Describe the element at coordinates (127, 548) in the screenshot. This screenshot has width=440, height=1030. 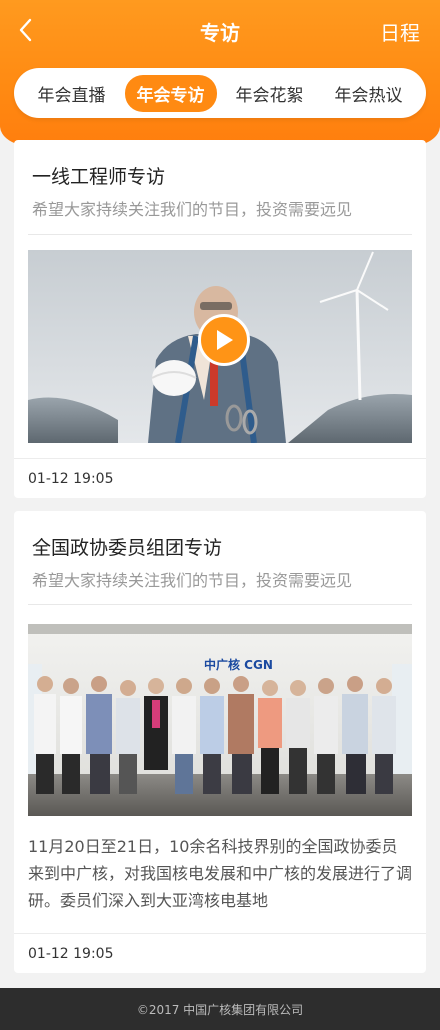
I see `card-title: 全国政协委员组团专访` at that location.